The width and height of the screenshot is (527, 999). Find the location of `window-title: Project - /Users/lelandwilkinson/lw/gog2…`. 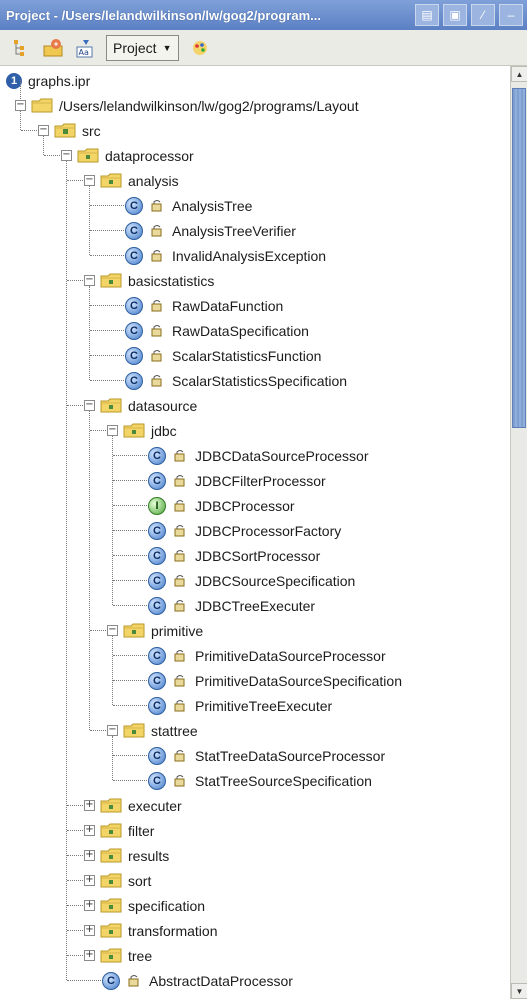

window-title: Project - /Users/lelandwilkinson/lw/gog2… is located at coordinates (163, 15).